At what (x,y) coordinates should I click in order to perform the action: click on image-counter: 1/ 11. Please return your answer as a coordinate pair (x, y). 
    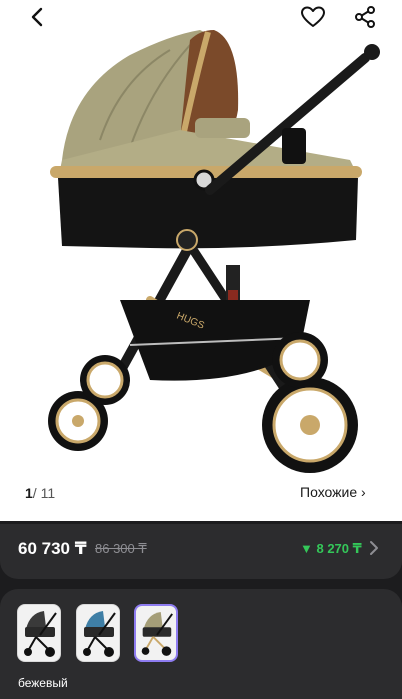
    Looking at the image, I should click on (40, 493).